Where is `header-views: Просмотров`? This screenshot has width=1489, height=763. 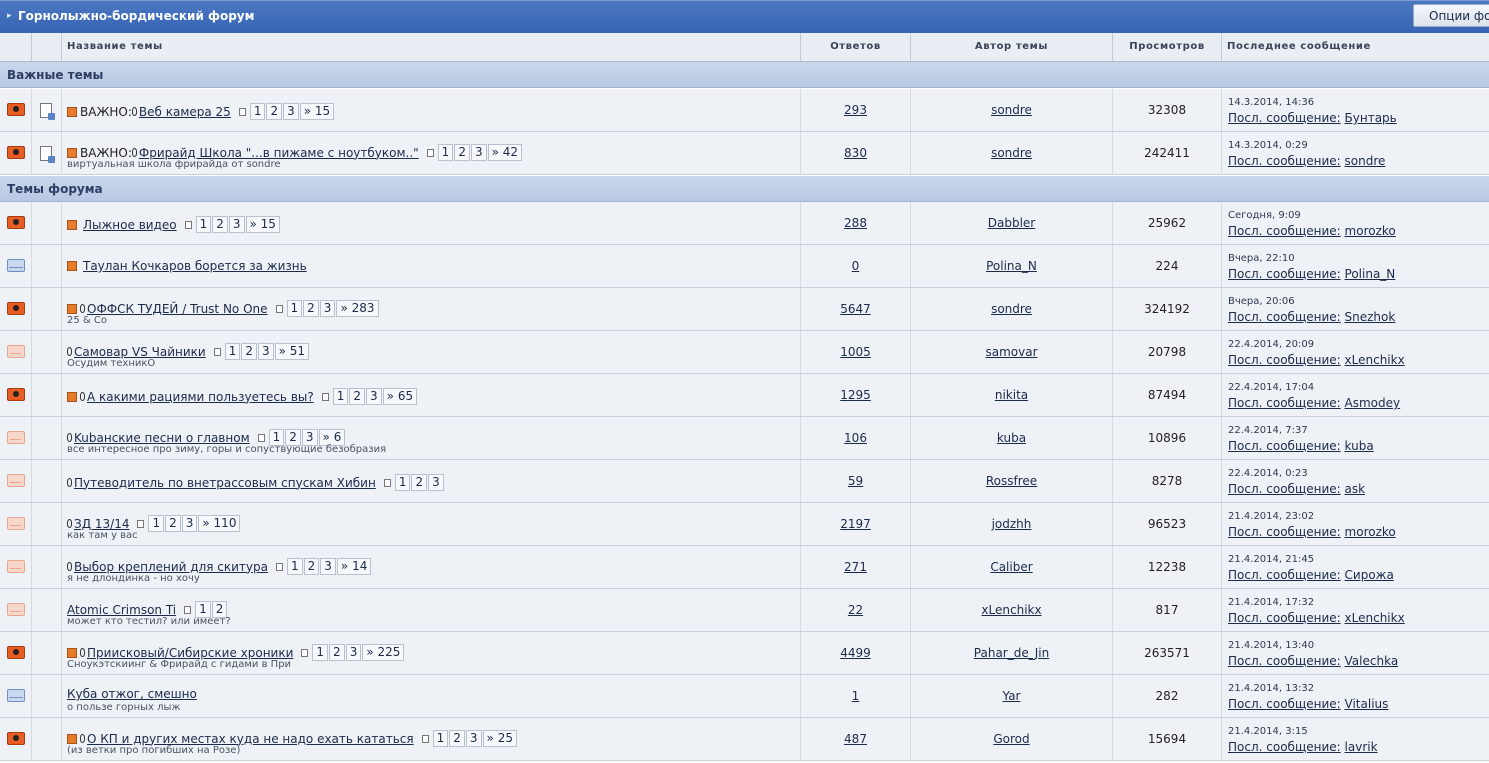
header-views: Просмотров is located at coordinates (1166, 47).